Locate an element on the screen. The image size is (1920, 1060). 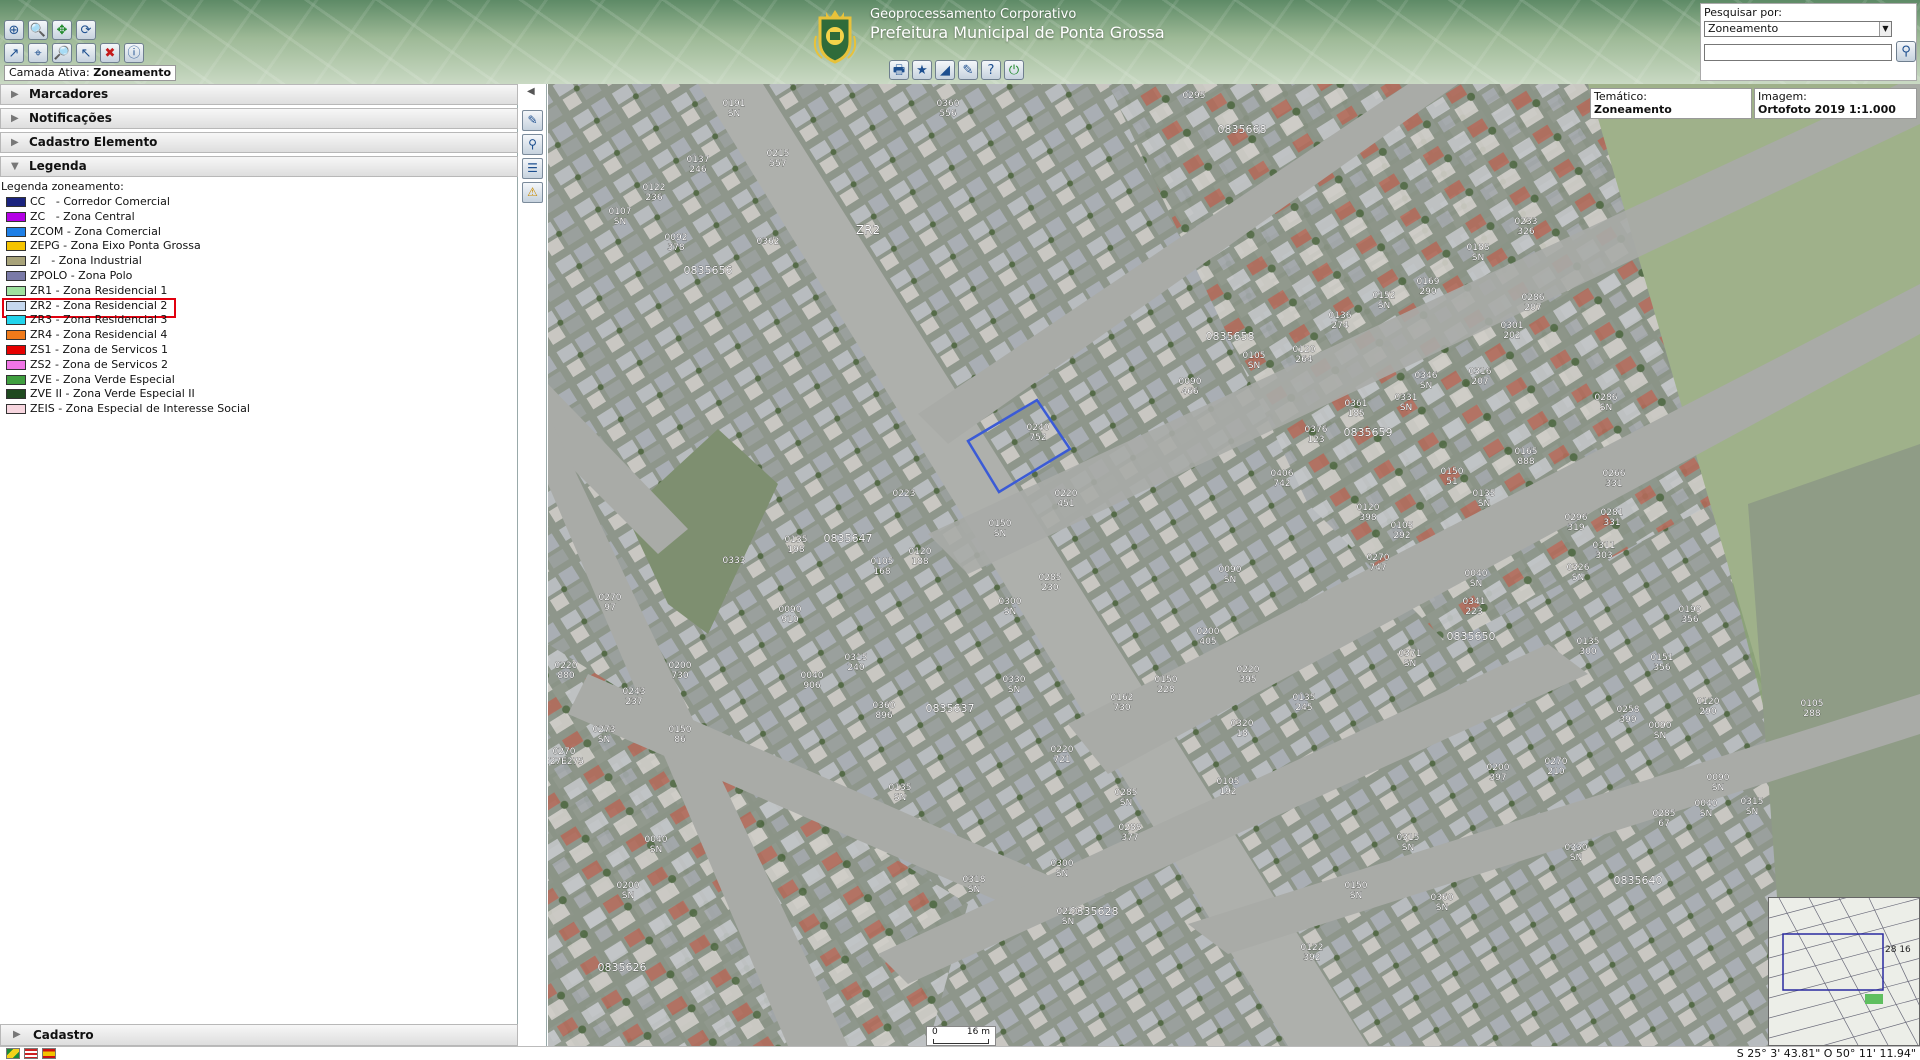
lot-label: 0406 742 is located at coordinates (1282, 479).